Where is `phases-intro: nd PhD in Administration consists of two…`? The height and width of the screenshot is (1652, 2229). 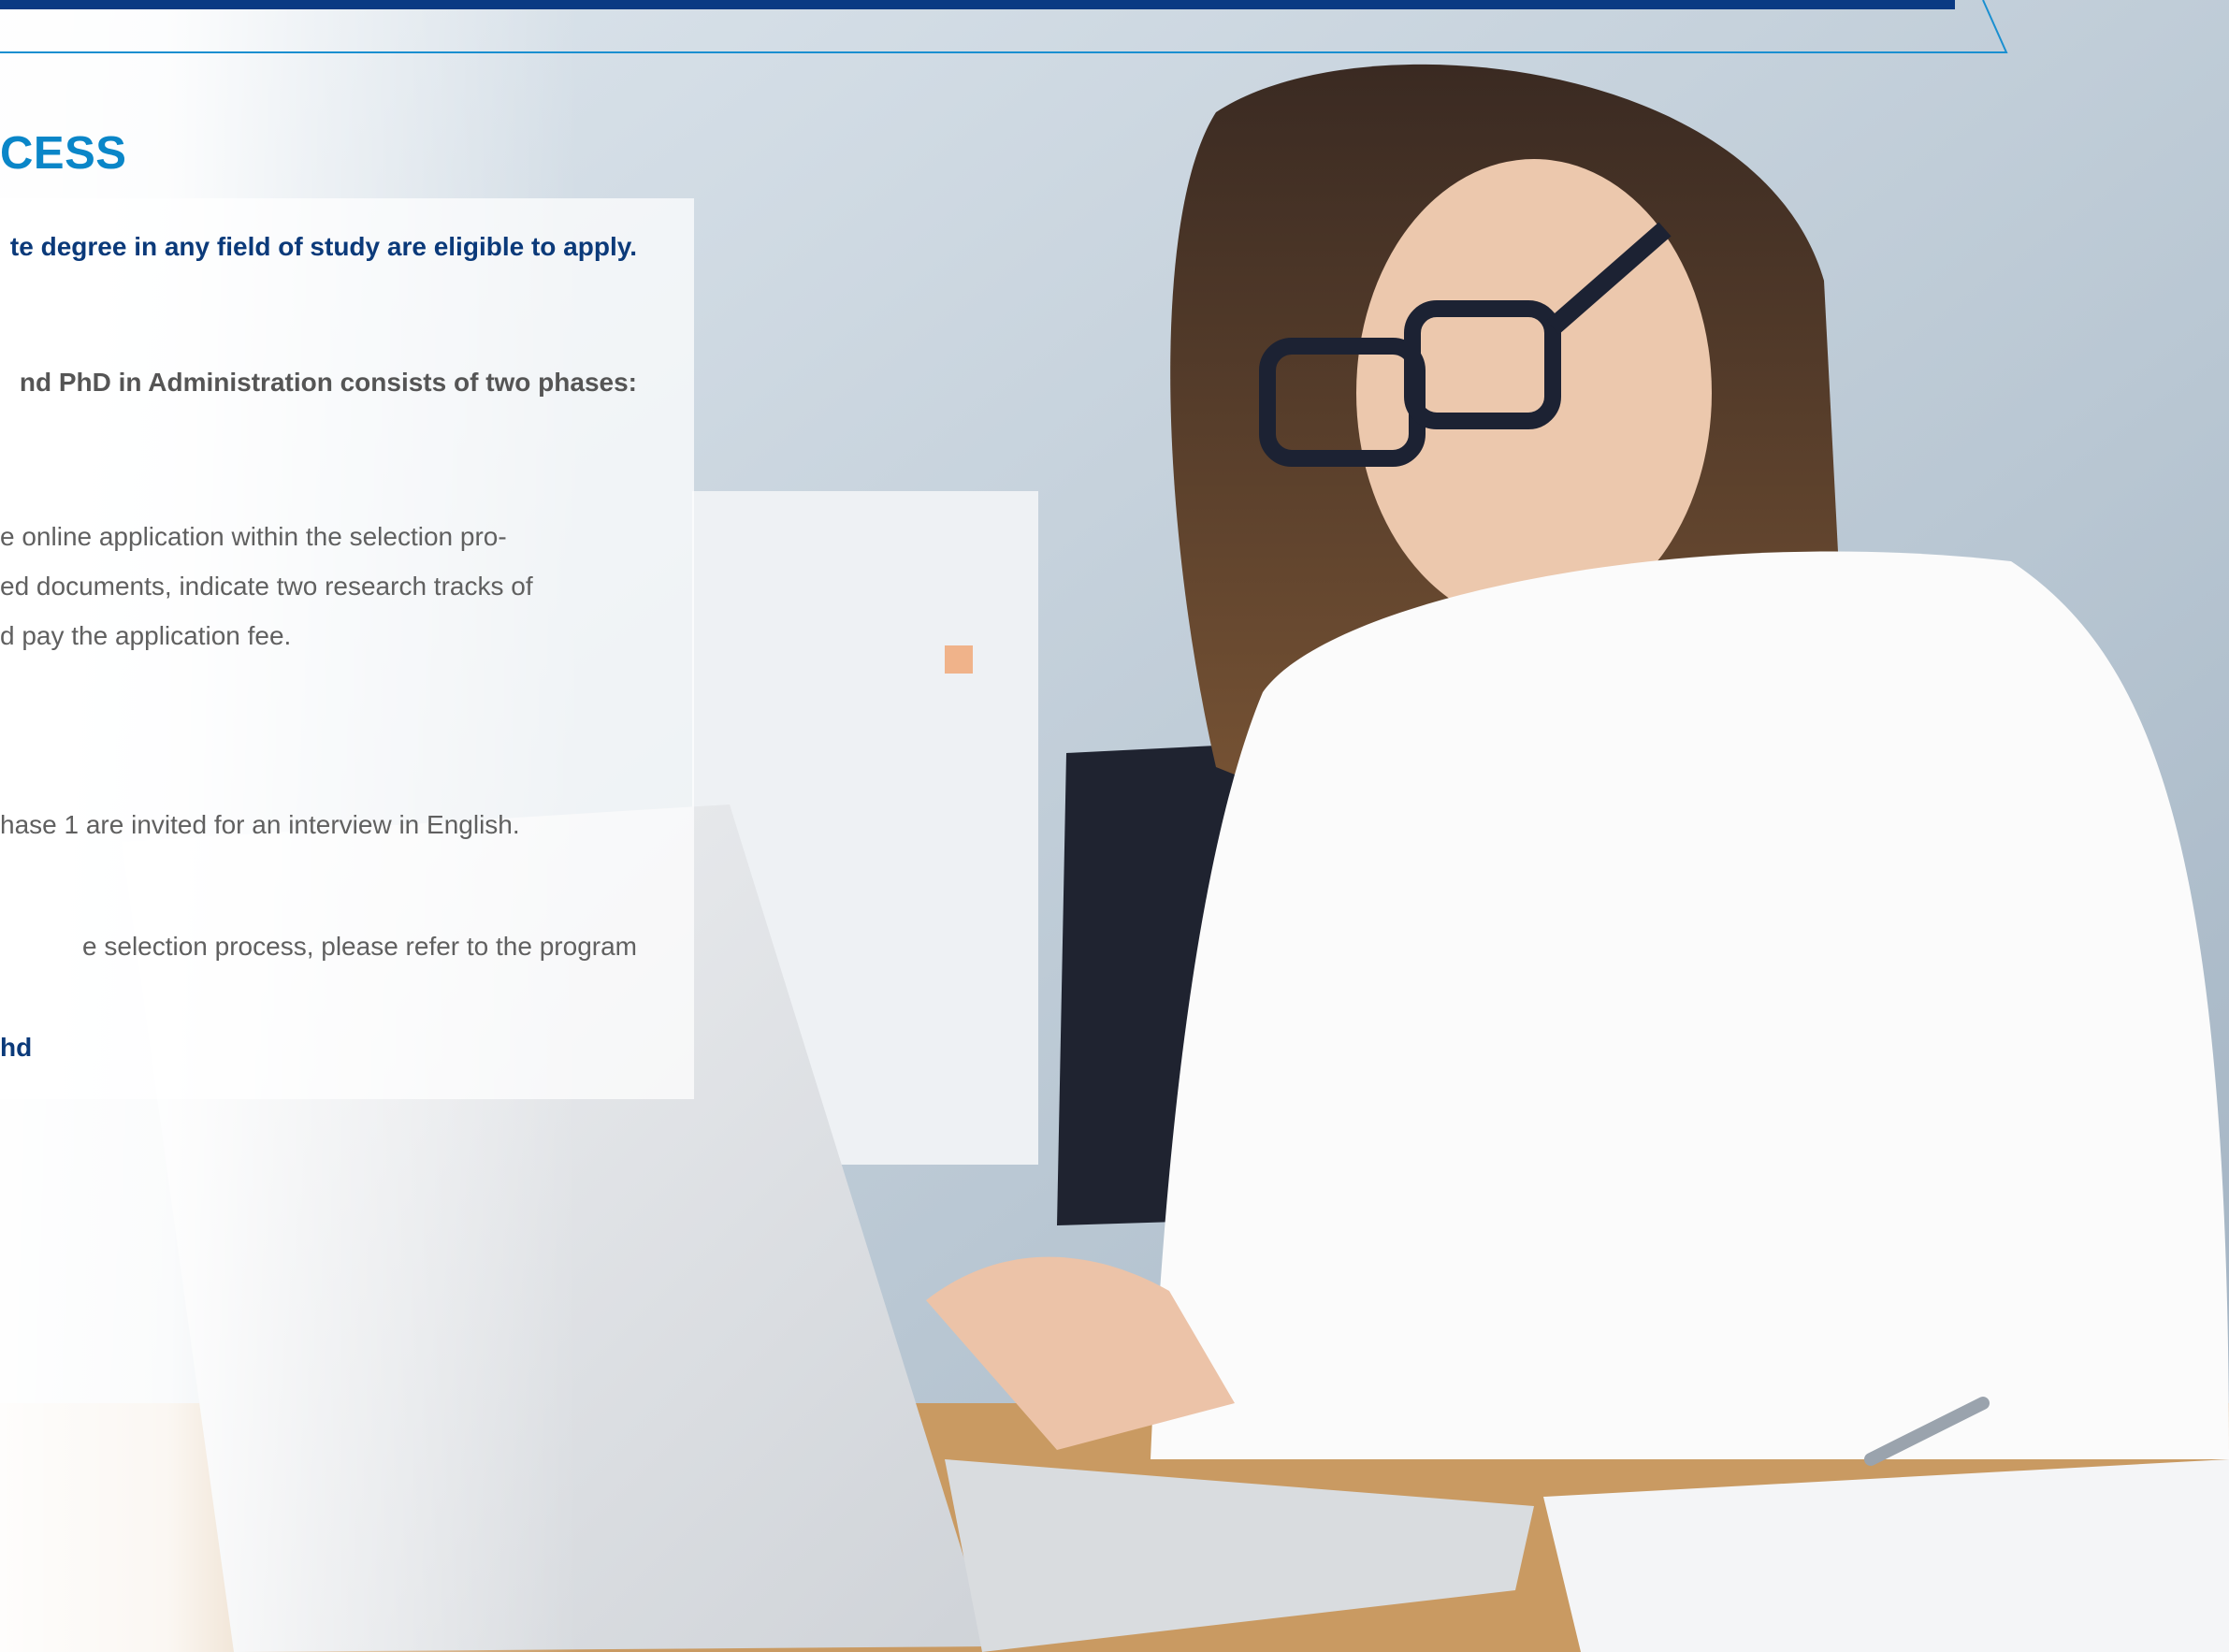
phases-intro: nd PhD in Administration consists of two… is located at coordinates (328, 382).